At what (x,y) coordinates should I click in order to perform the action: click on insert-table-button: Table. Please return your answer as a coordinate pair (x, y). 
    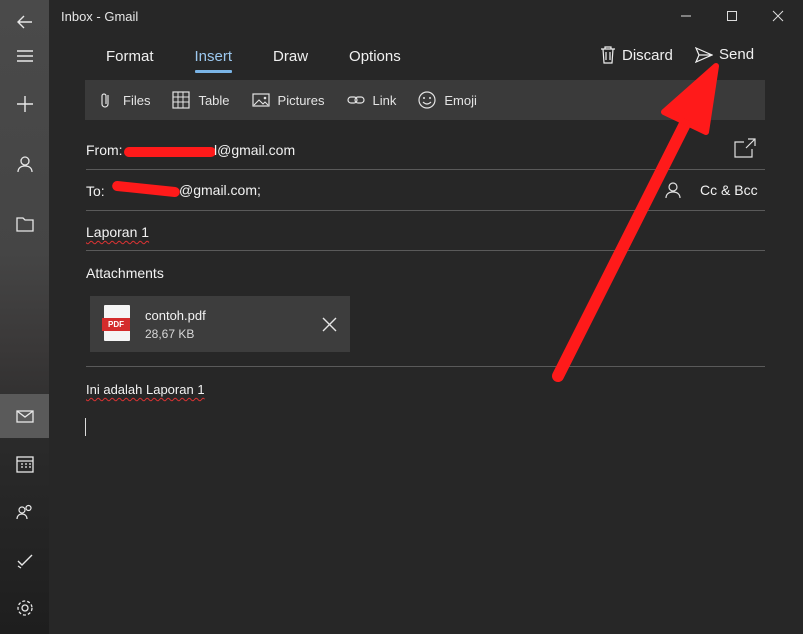
    Looking at the image, I should click on (201, 100).